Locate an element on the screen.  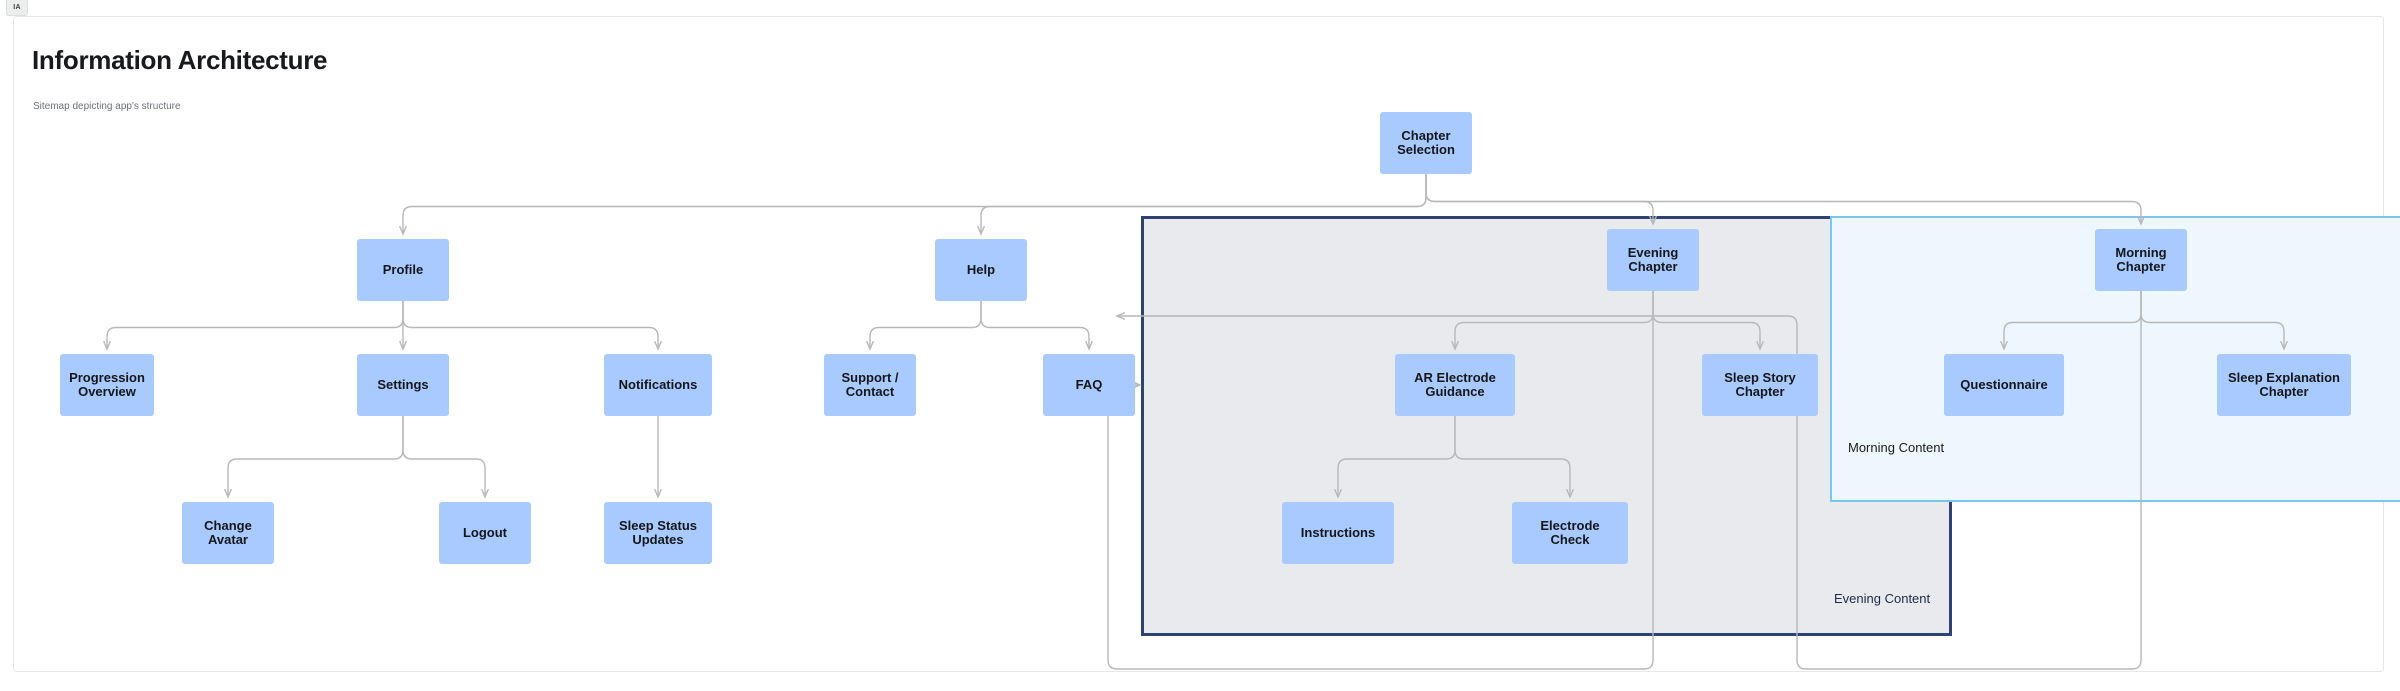
node-sleep-explanation: Sleep Explanation Chapter is located at coordinates (2284, 385).